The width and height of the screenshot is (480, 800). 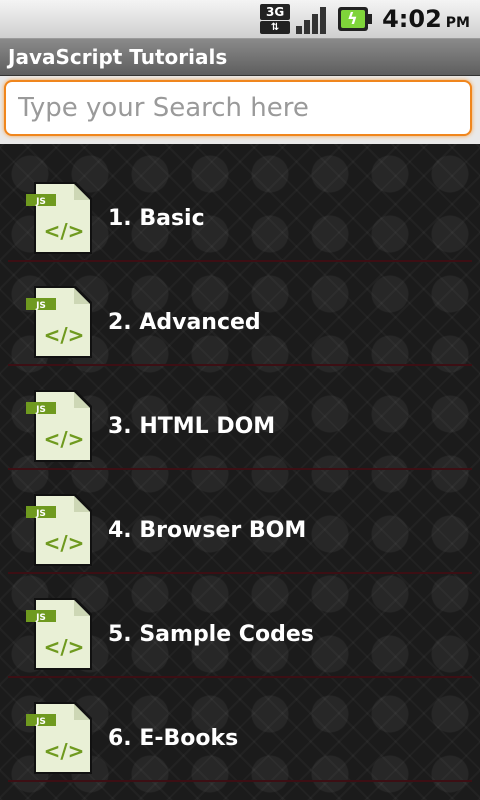 What do you see at coordinates (207, 530) in the screenshot?
I see `list-item-label: 4. Browser BOM` at bounding box center [207, 530].